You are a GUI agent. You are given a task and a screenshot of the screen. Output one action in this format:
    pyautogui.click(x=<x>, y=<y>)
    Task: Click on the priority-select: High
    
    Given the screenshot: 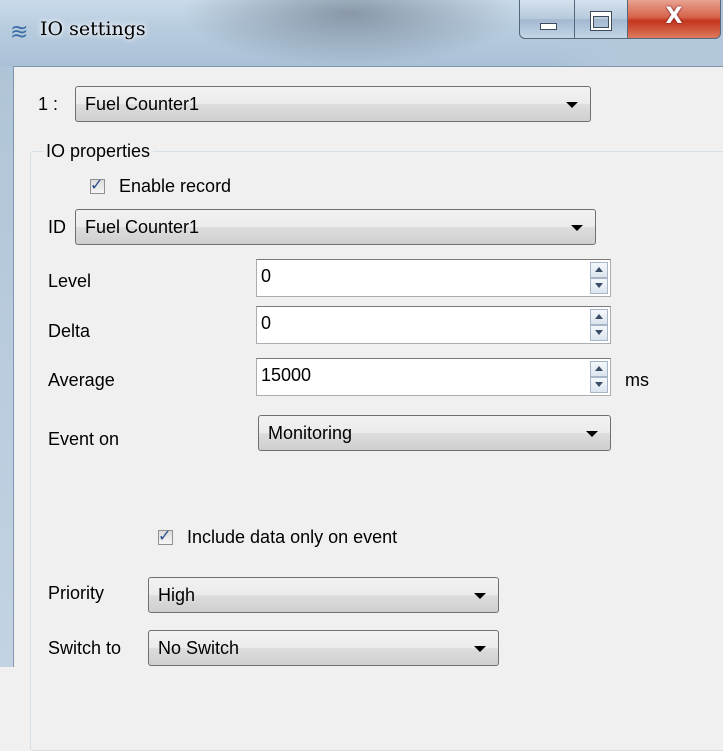 What is the action you would take?
    pyautogui.click(x=323, y=595)
    